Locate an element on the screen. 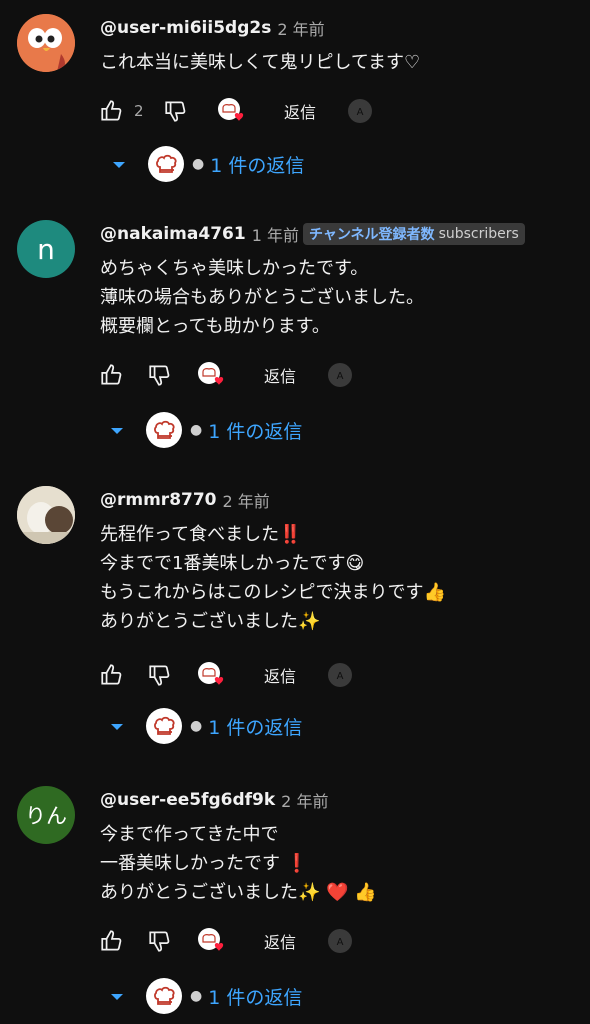  avatar-letter: n is located at coordinates (46, 249).